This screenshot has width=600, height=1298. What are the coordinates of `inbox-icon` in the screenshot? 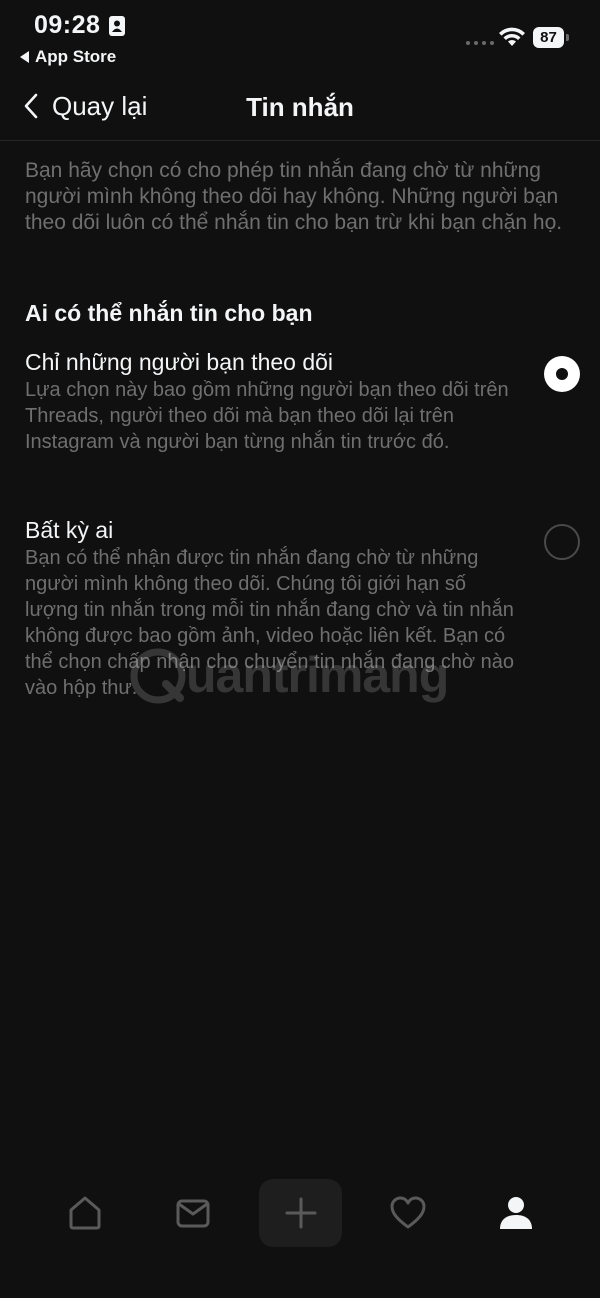 It's located at (193, 1213).